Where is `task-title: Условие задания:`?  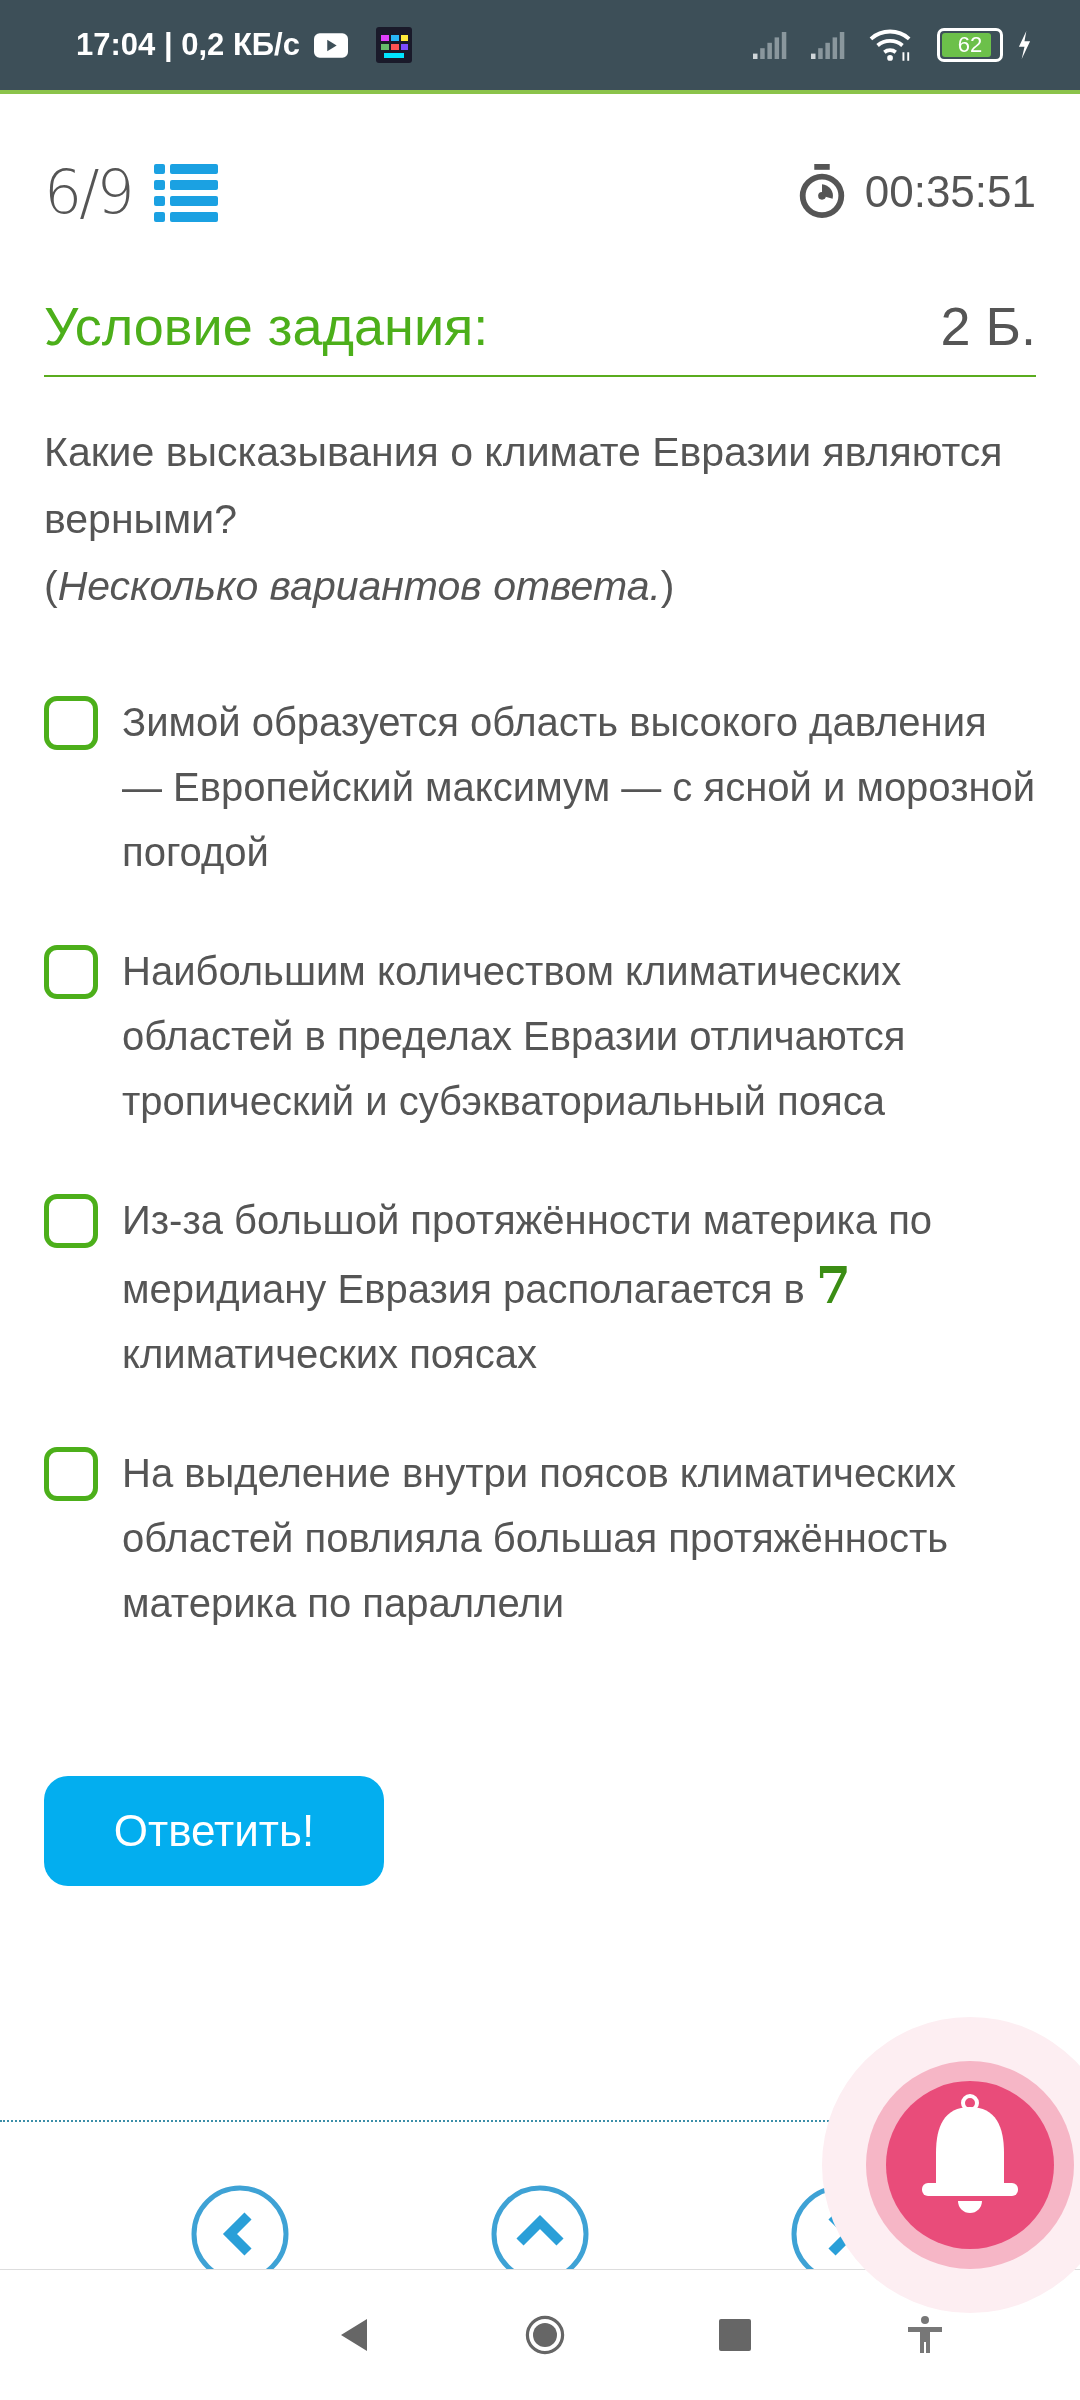
task-title: Условие задания: is located at coordinates (266, 326).